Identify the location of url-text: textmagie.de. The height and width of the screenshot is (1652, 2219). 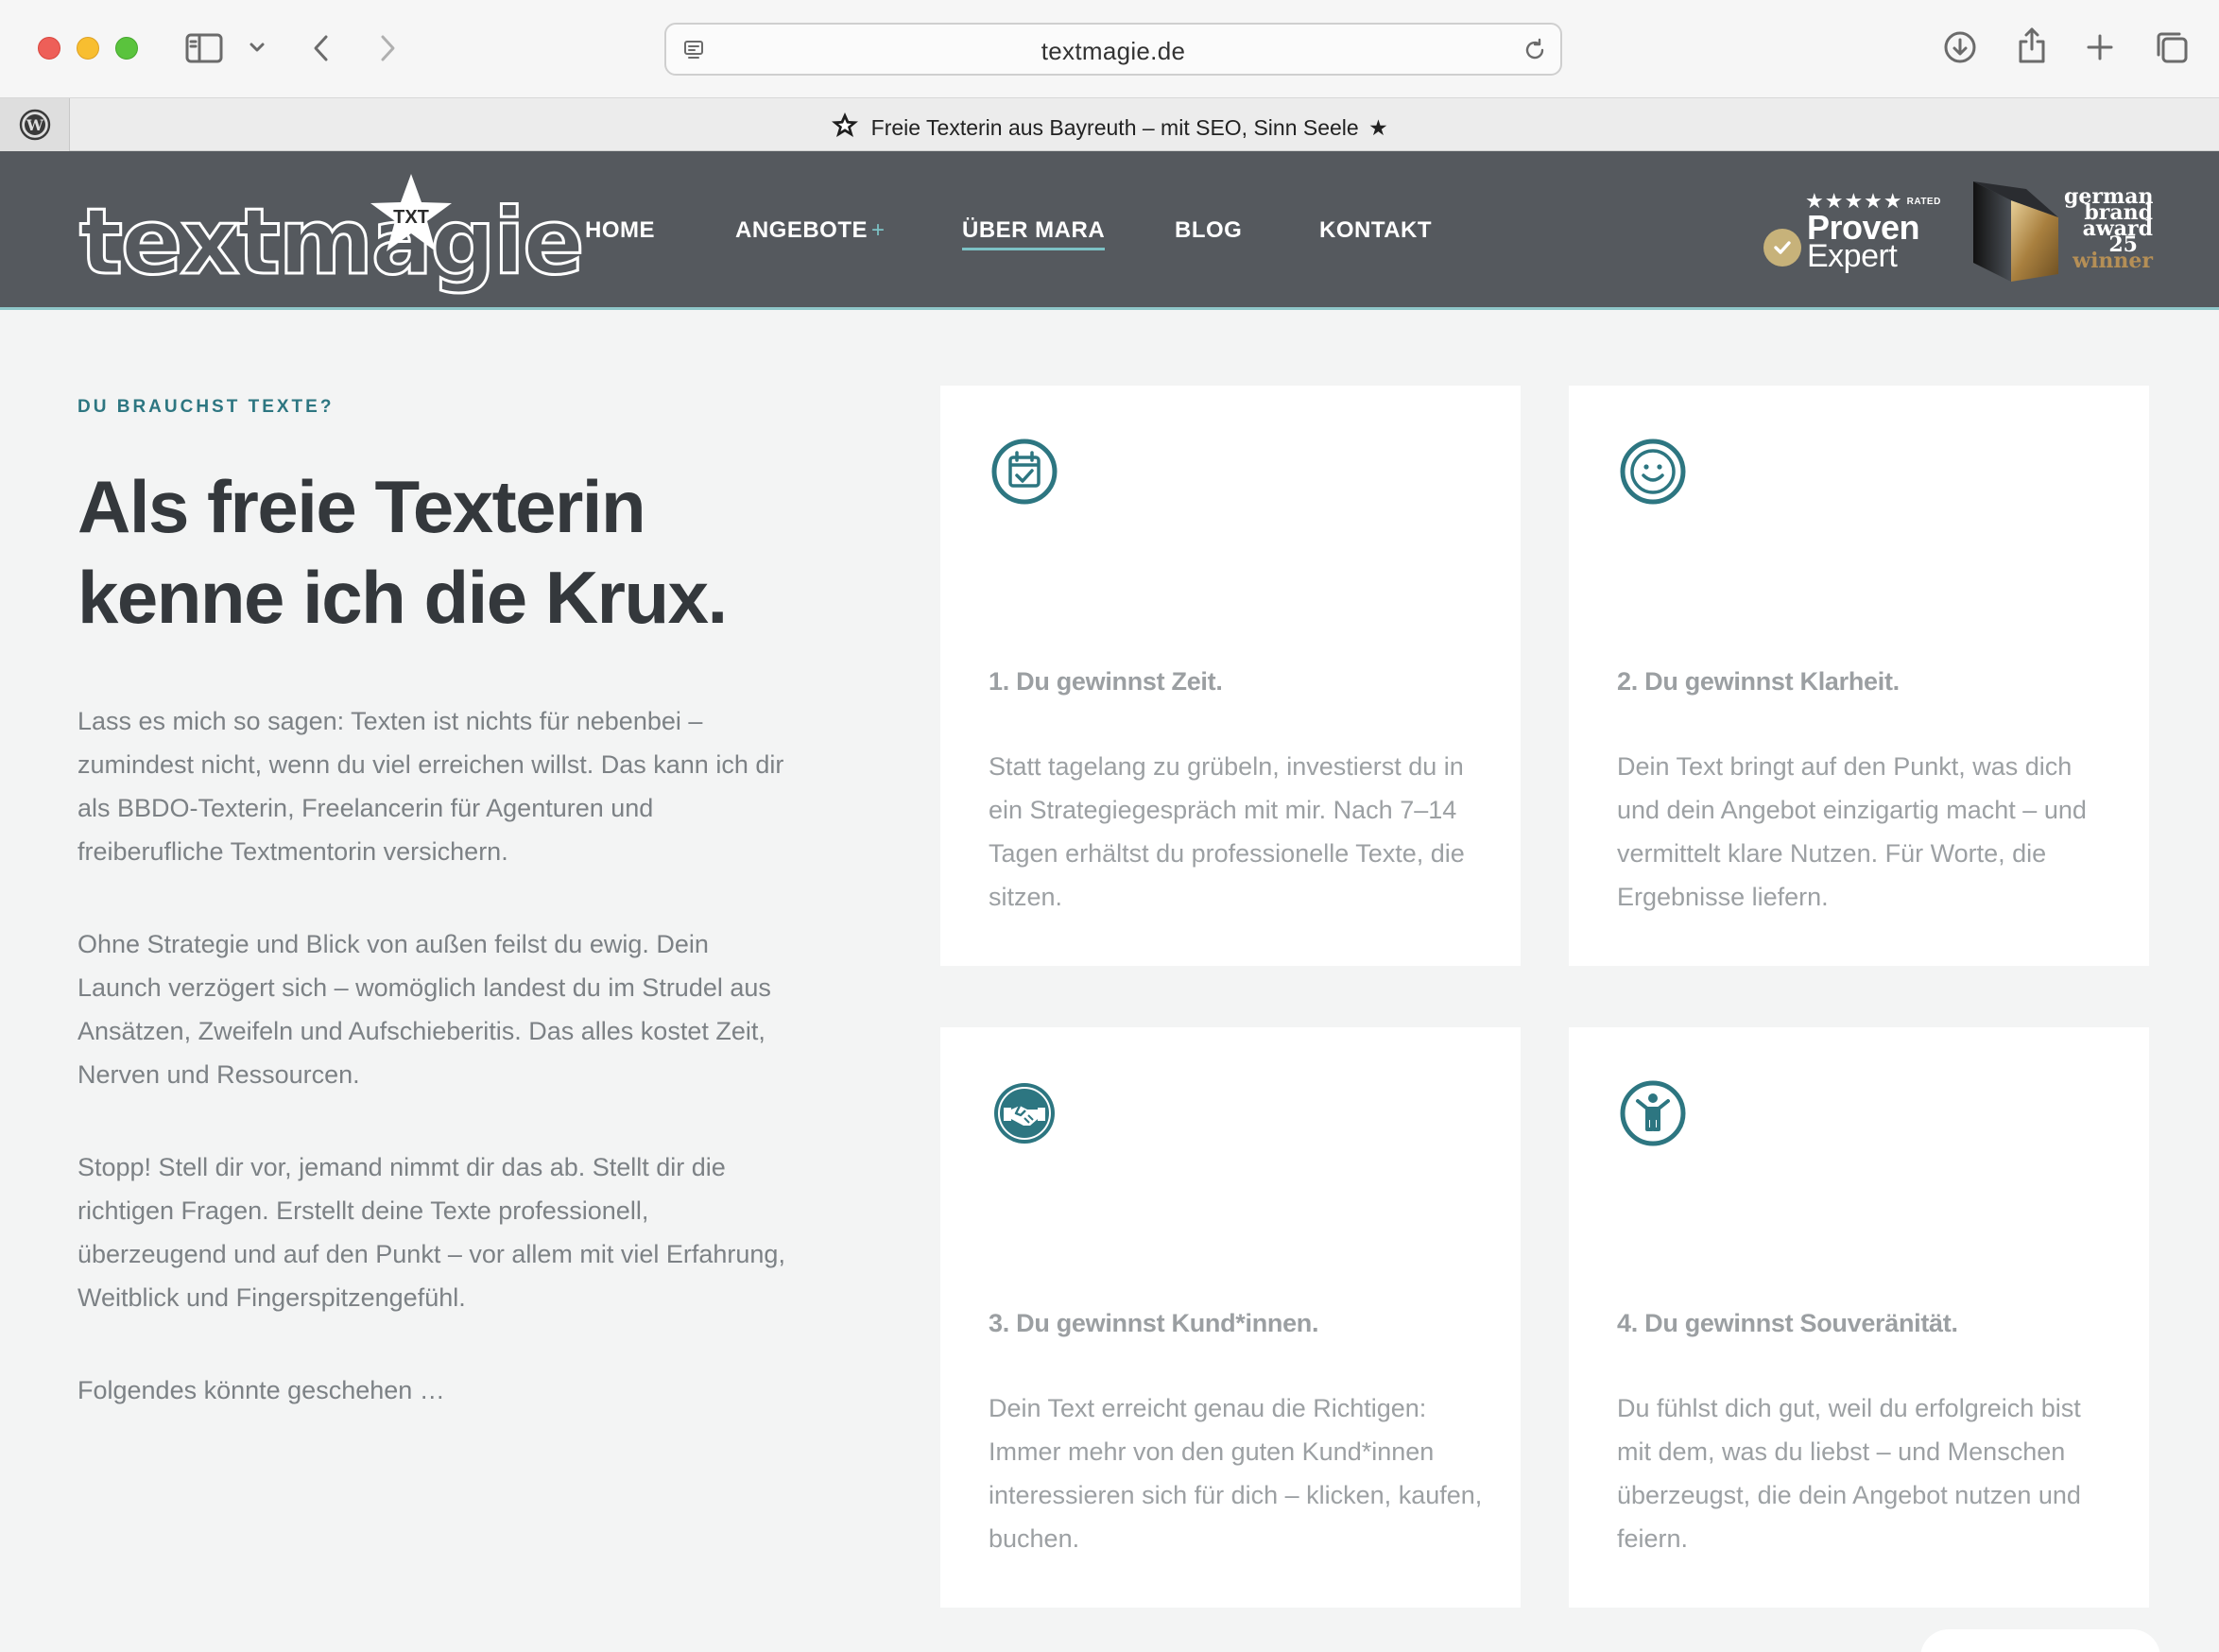
(1113, 51).